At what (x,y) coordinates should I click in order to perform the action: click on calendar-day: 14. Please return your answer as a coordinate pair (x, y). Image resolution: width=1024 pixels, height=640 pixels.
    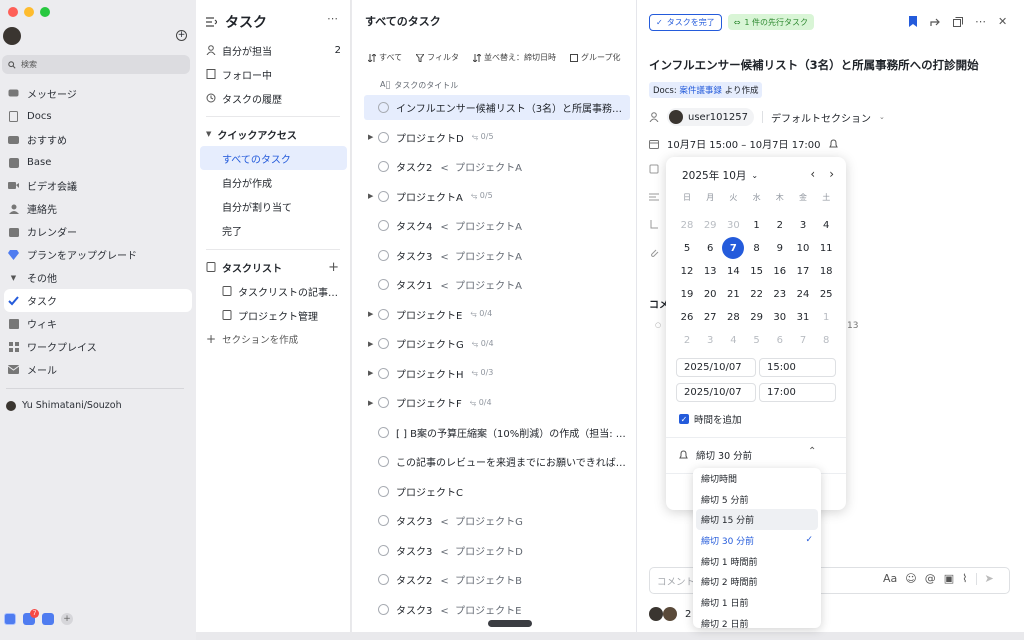
    Looking at the image, I should click on (733, 271).